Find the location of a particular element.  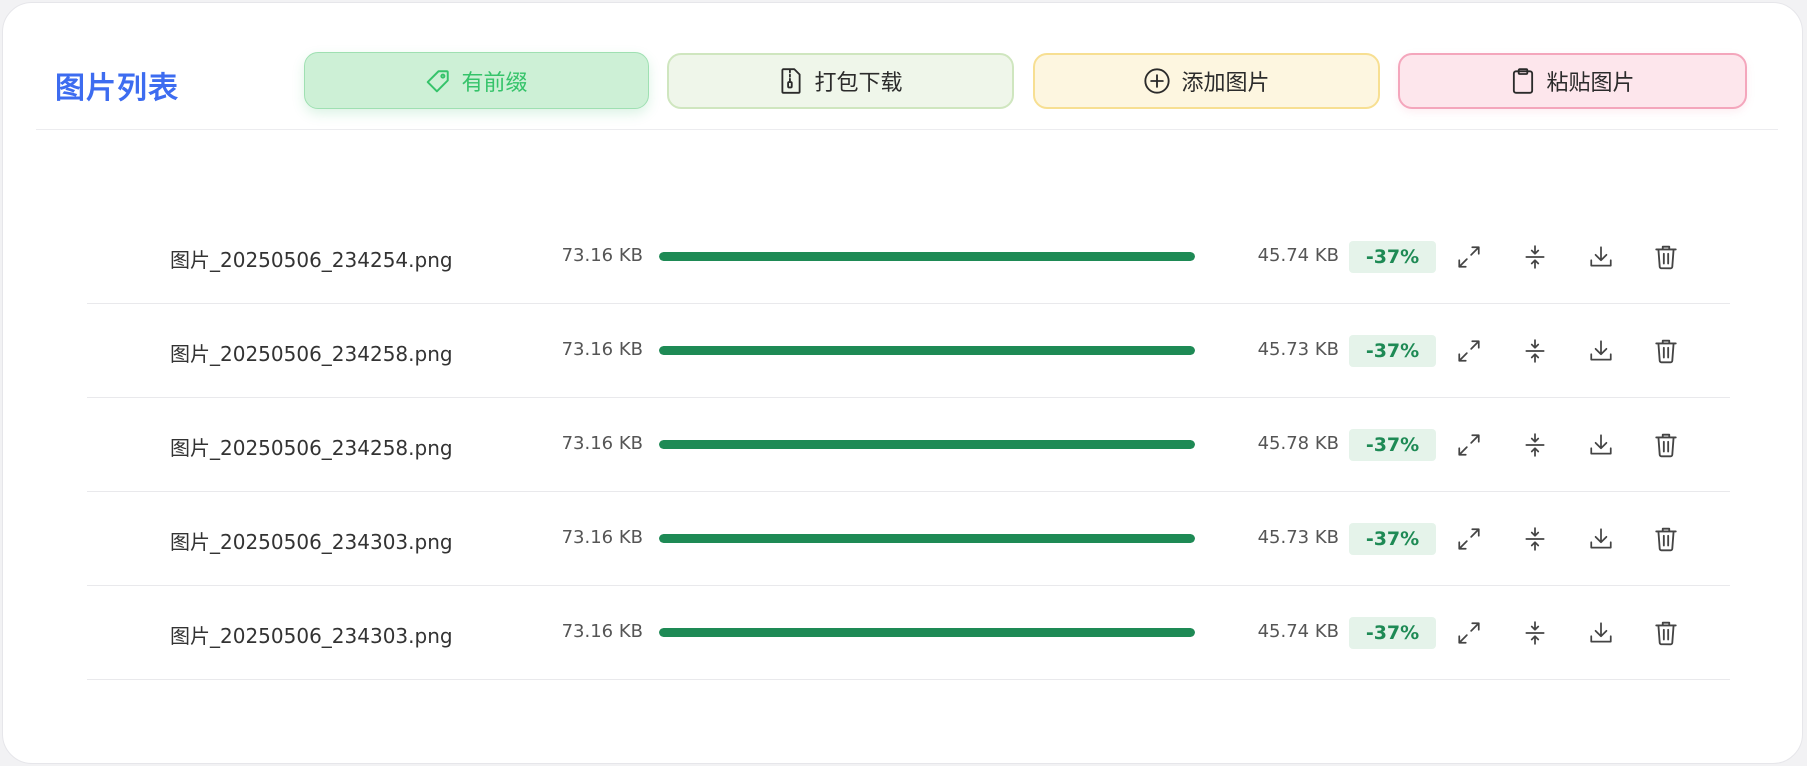

zip-download-button: 打包下载 is located at coordinates (840, 81).